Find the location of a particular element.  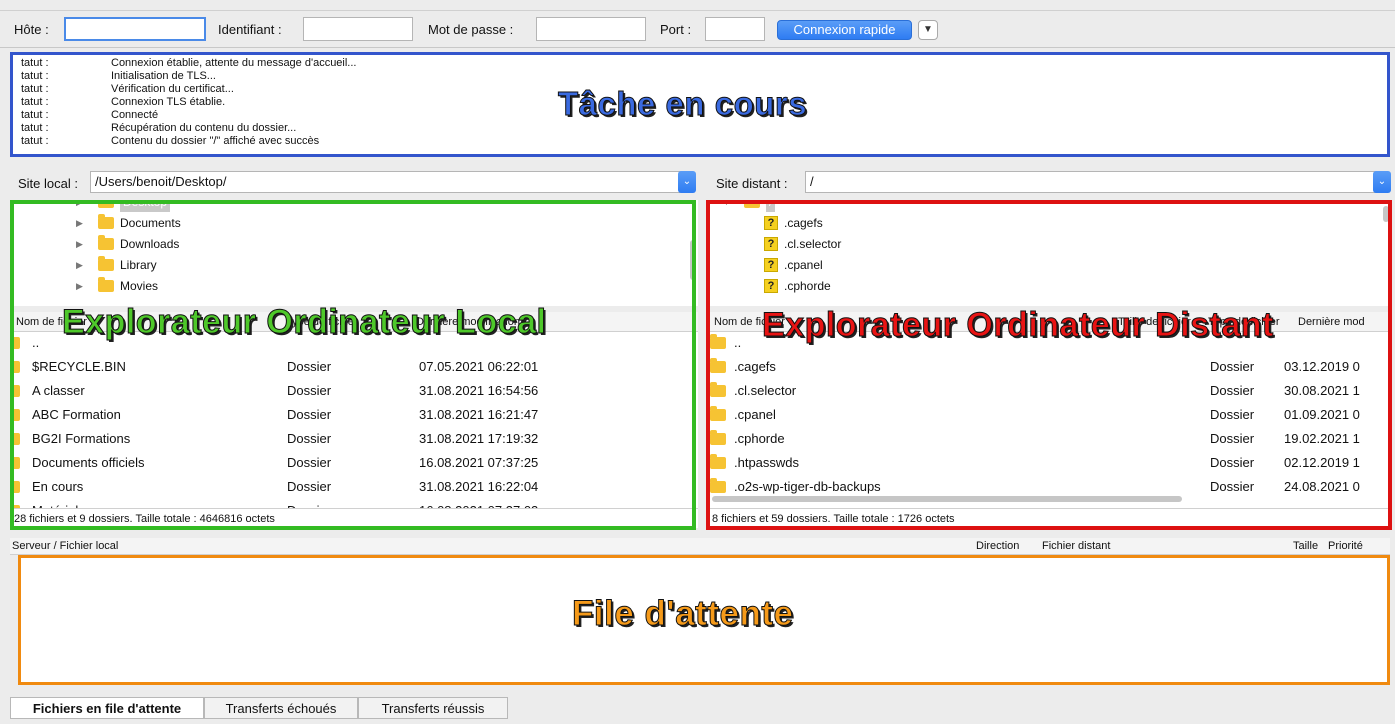

host-input is located at coordinates (135, 29).